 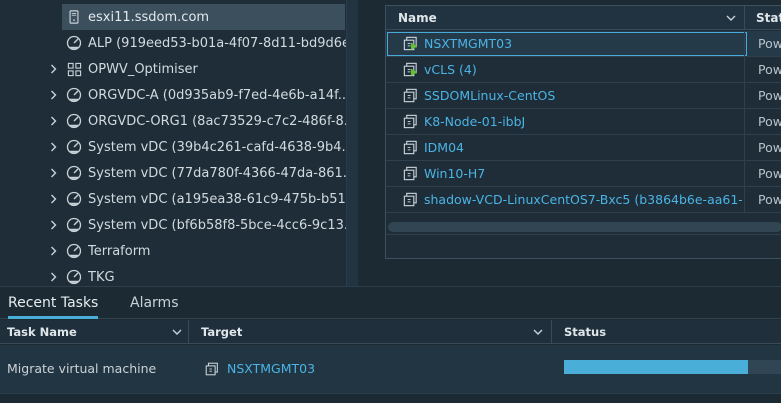 I want to click on vm-name-link: vCLS (4), so click(x=583, y=69).